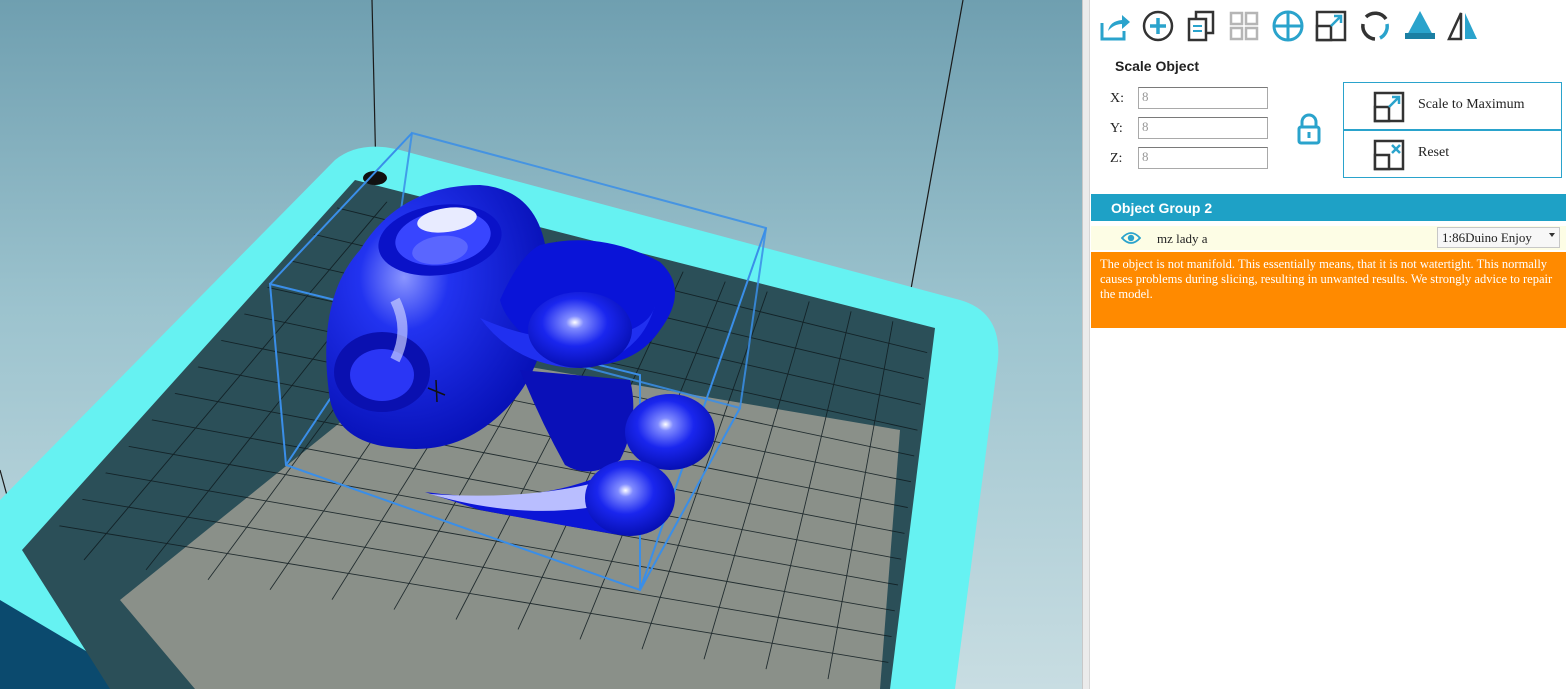 Image resolution: width=1566 pixels, height=689 pixels. I want to click on scale-object-button, so click(1331, 26).